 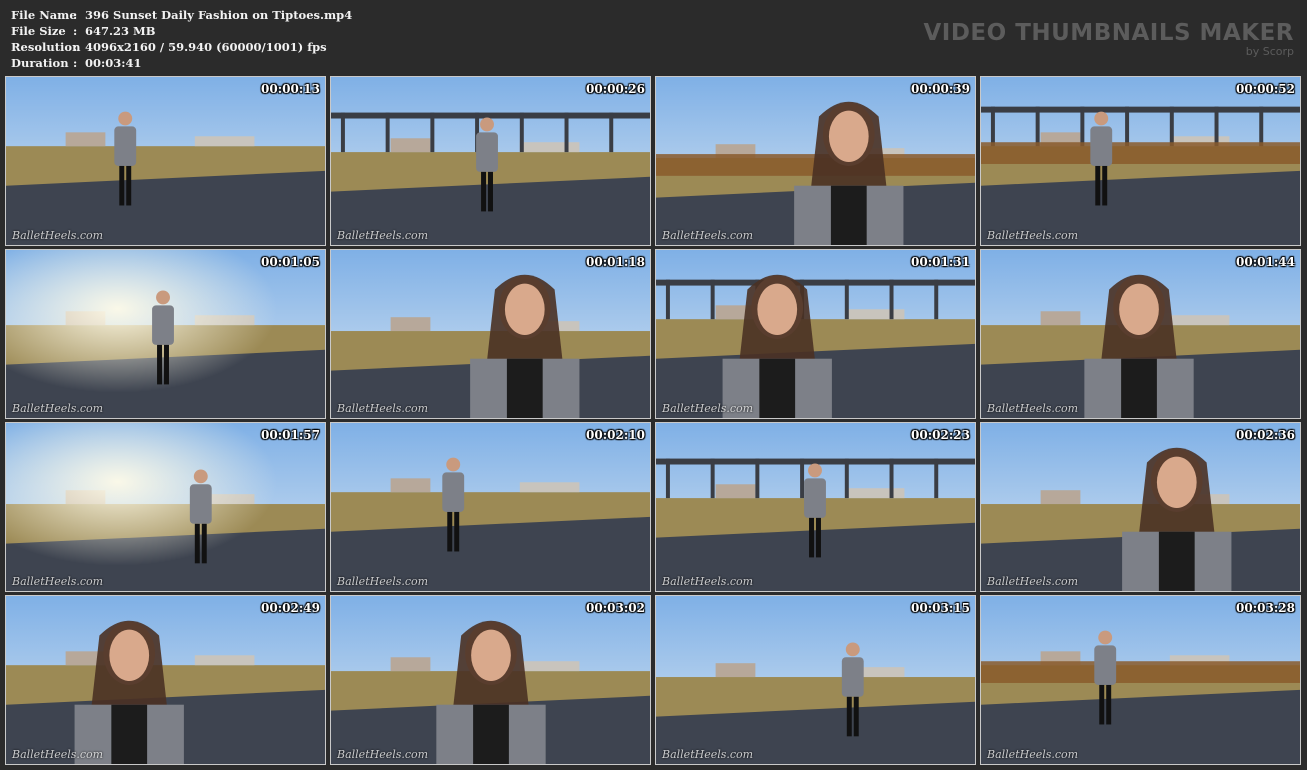 What do you see at coordinates (490, 161) in the screenshot?
I see `video-thumbnail: 00:00:26 BalletHeels.com` at bounding box center [490, 161].